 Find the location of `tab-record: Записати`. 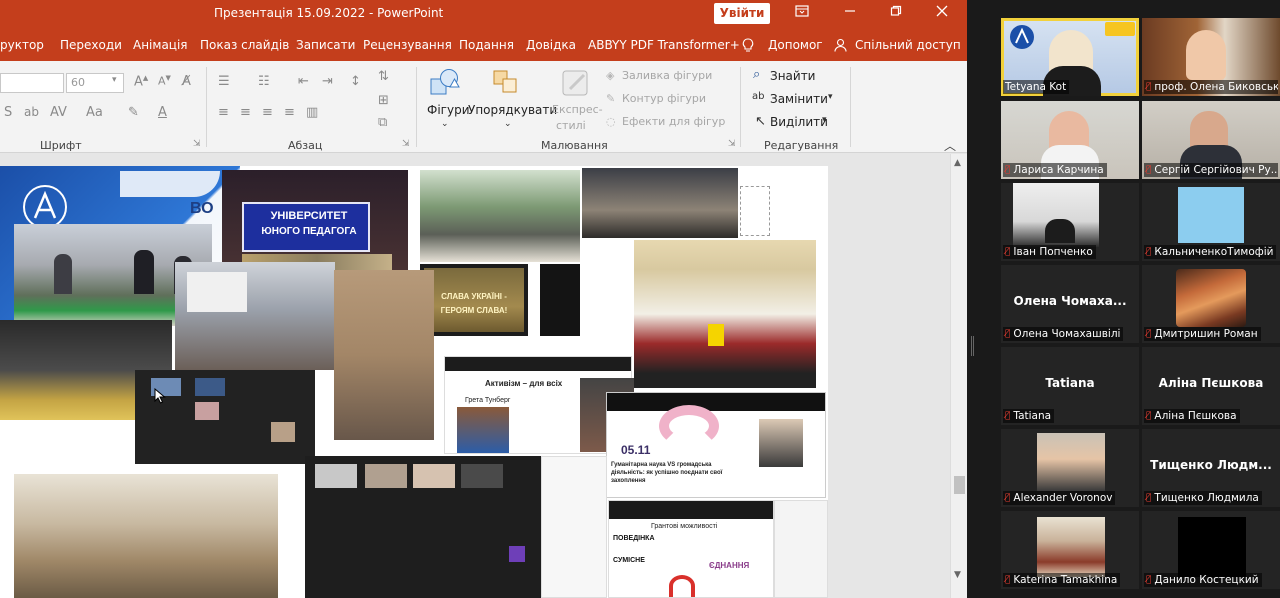

tab-record: Записати is located at coordinates (325, 45).